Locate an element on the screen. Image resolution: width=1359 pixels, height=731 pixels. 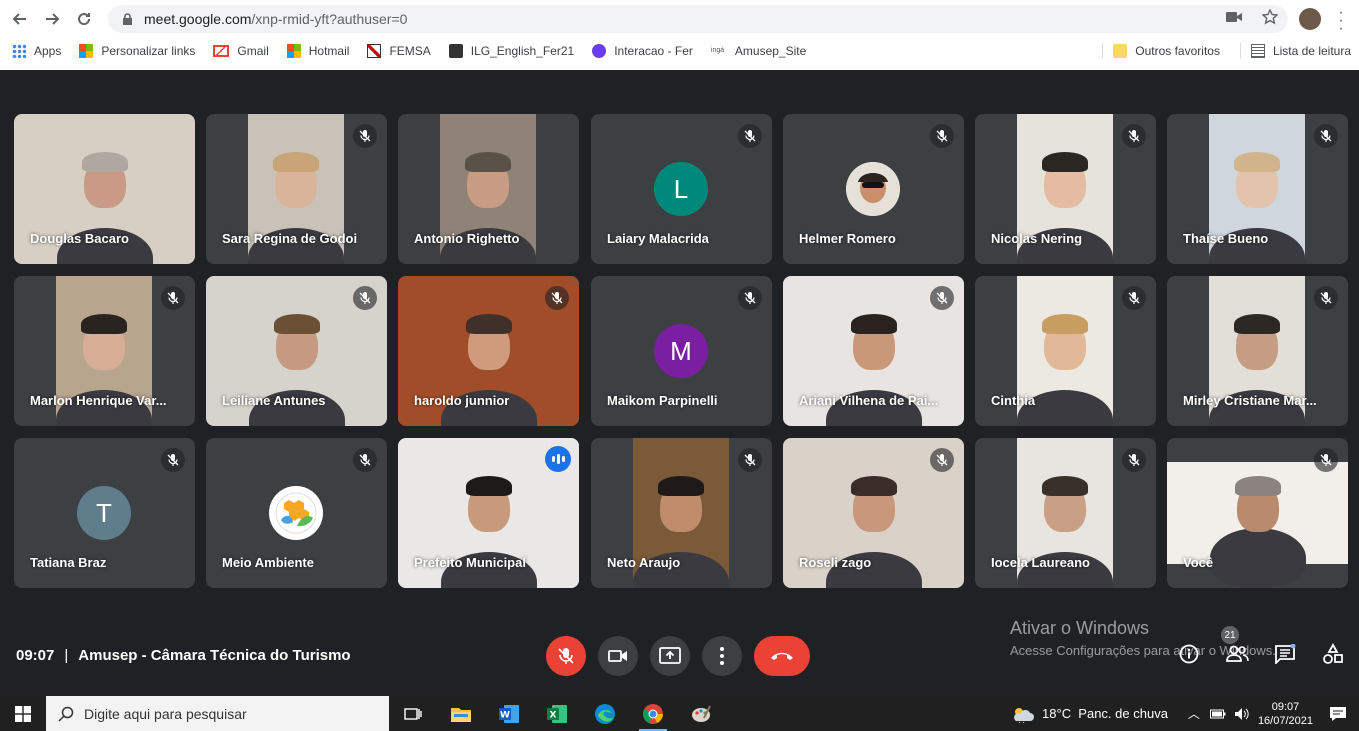
participant-name: haroldo junnior is located at coordinates (462, 400).